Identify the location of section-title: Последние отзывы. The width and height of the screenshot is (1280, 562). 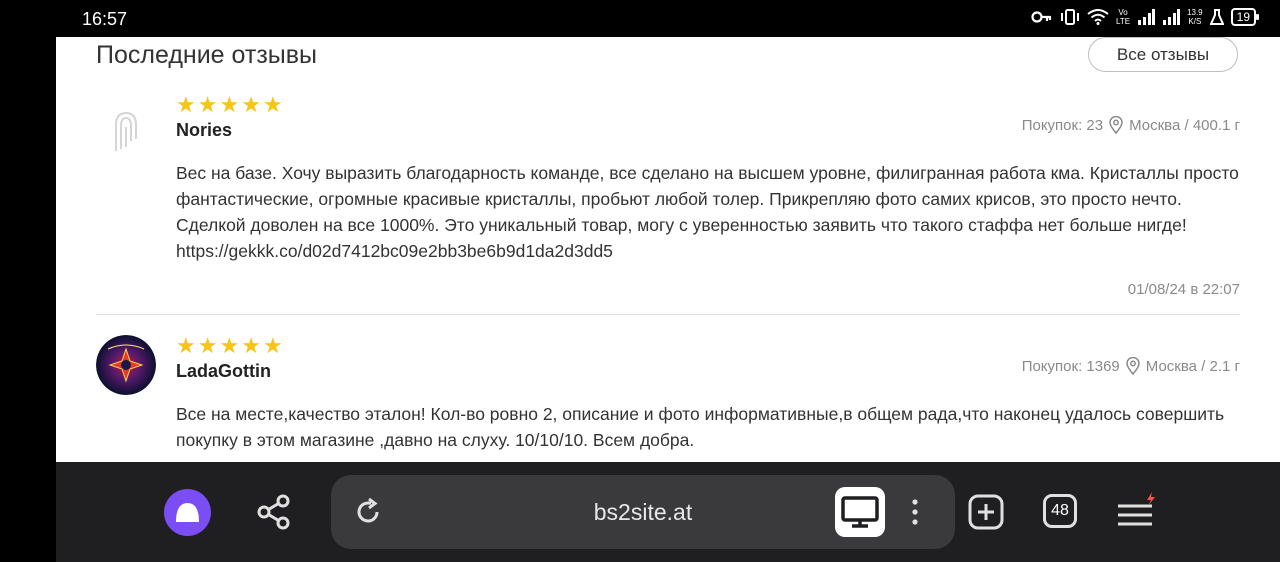
(207, 55).